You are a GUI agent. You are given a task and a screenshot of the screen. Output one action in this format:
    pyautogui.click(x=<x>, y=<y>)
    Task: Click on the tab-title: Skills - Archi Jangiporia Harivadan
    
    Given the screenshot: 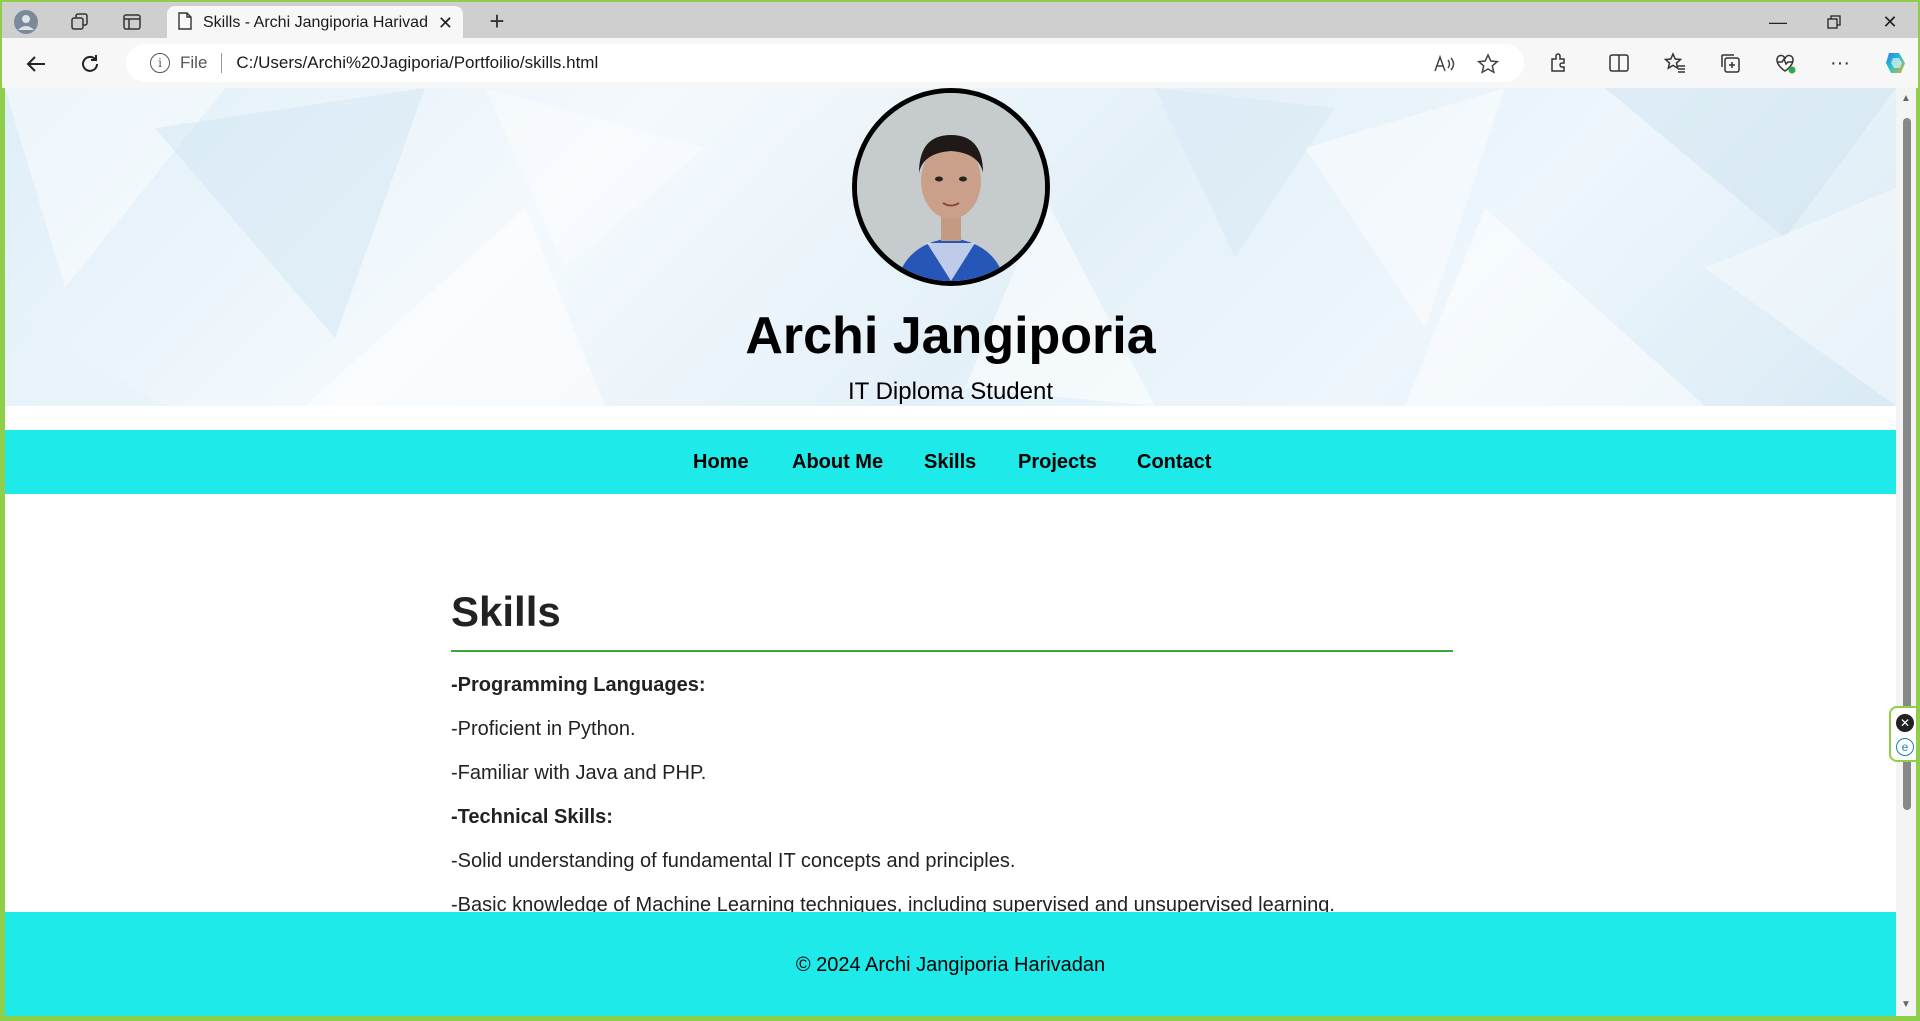 What is the action you would take?
    pyautogui.click(x=315, y=22)
    